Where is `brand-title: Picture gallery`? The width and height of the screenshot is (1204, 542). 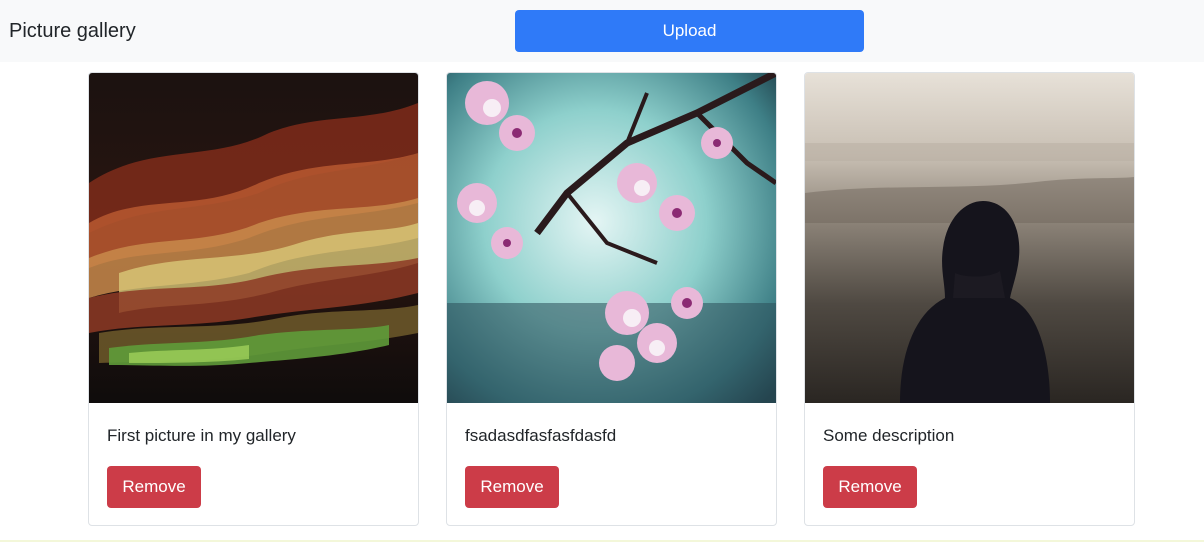 brand-title: Picture gallery is located at coordinates (72, 31).